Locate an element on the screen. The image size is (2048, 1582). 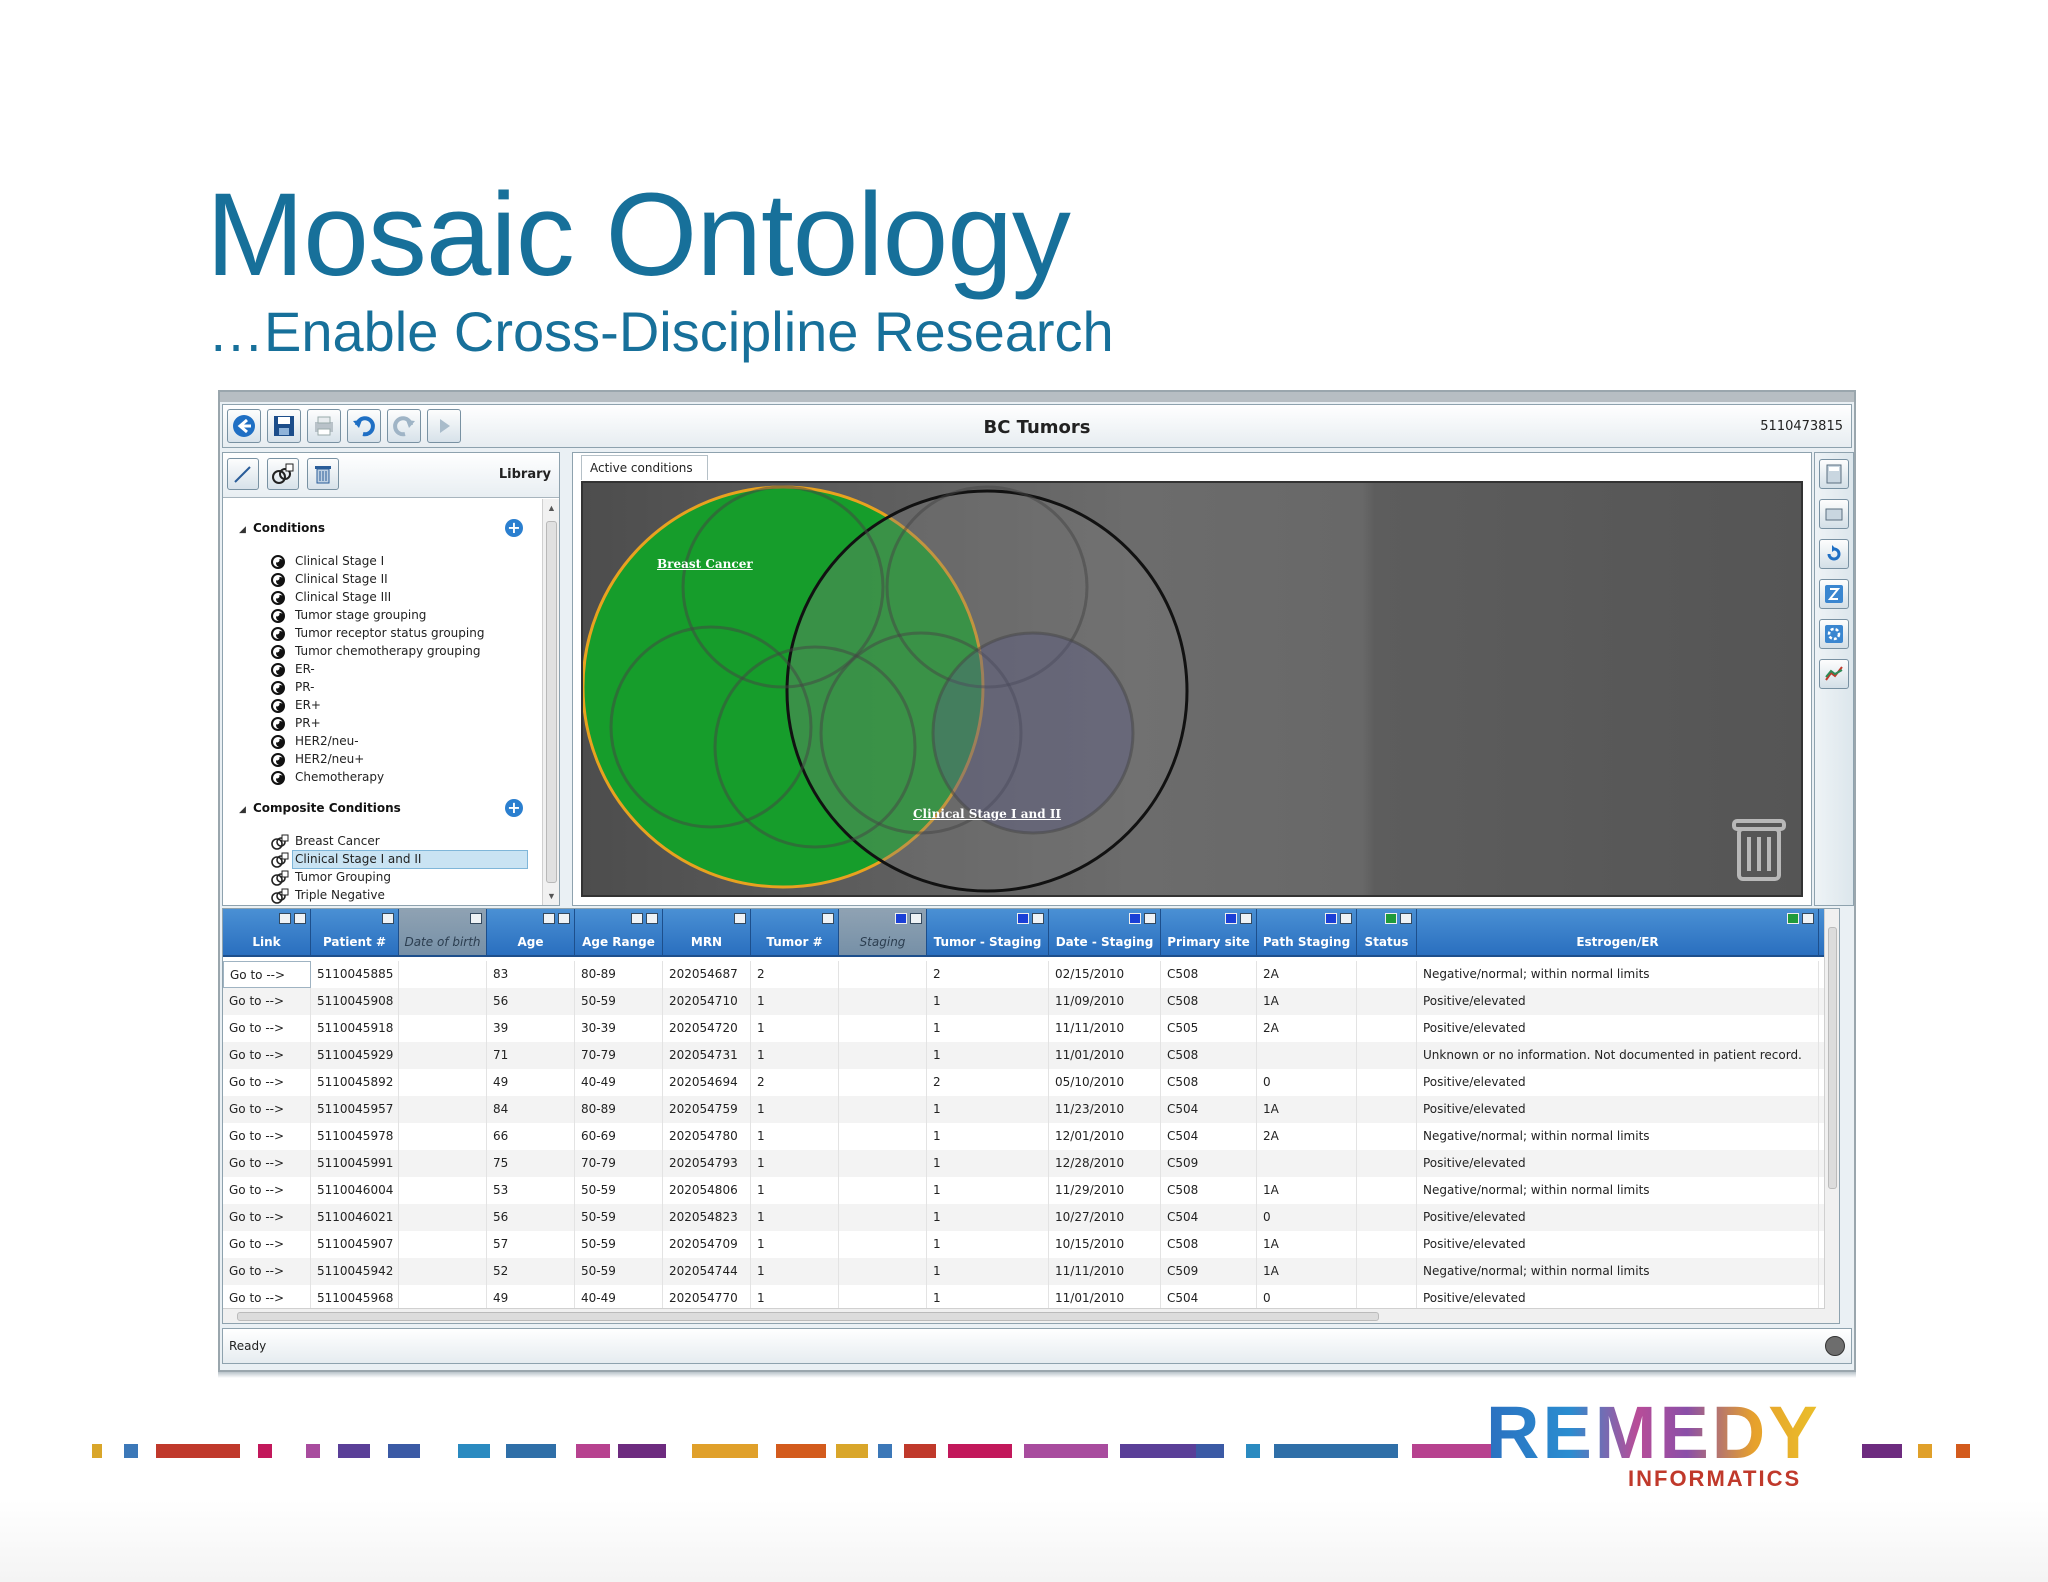
sort-button is located at coordinates (1834, 594).